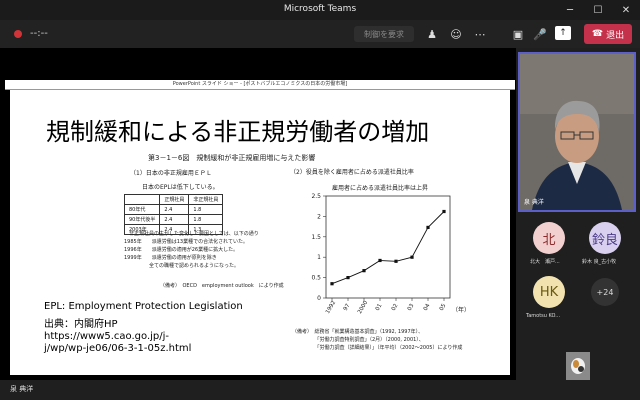 This screenshot has width=640, height=400. What do you see at coordinates (319, 298) in the screenshot?
I see `y-tick-label: 0` at bounding box center [319, 298].